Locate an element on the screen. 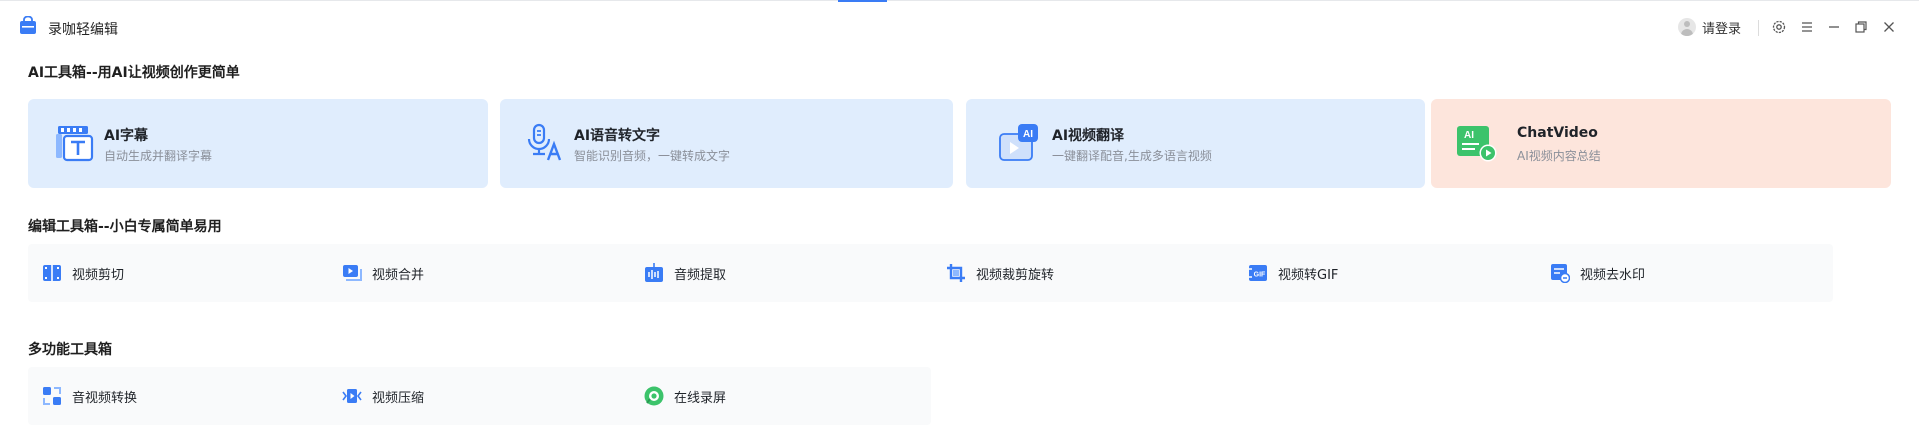 The width and height of the screenshot is (1919, 441). video-merge-icon is located at coordinates (352, 273).